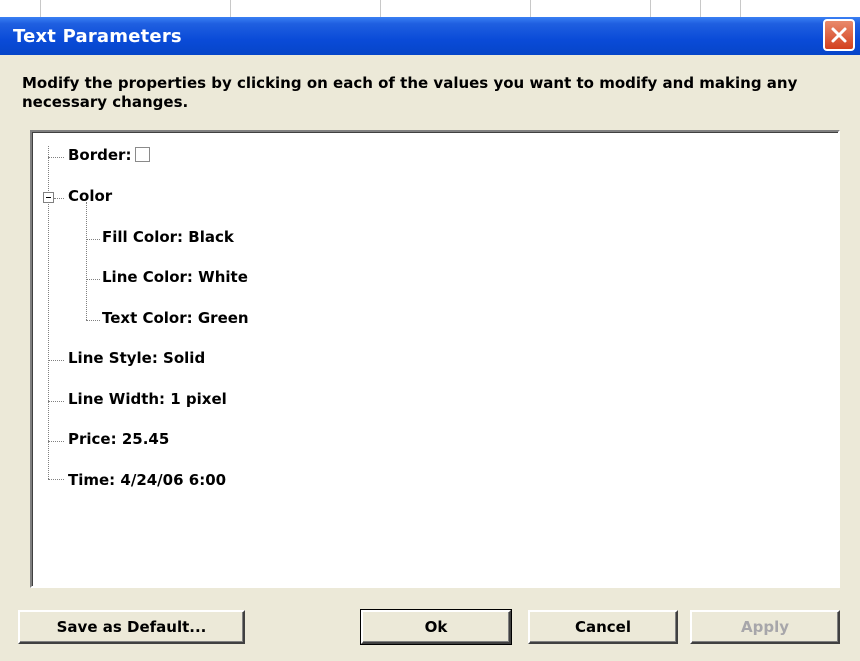 This screenshot has width=860, height=661. What do you see at coordinates (430, 8) in the screenshot?
I see `background-window-strip` at bounding box center [430, 8].